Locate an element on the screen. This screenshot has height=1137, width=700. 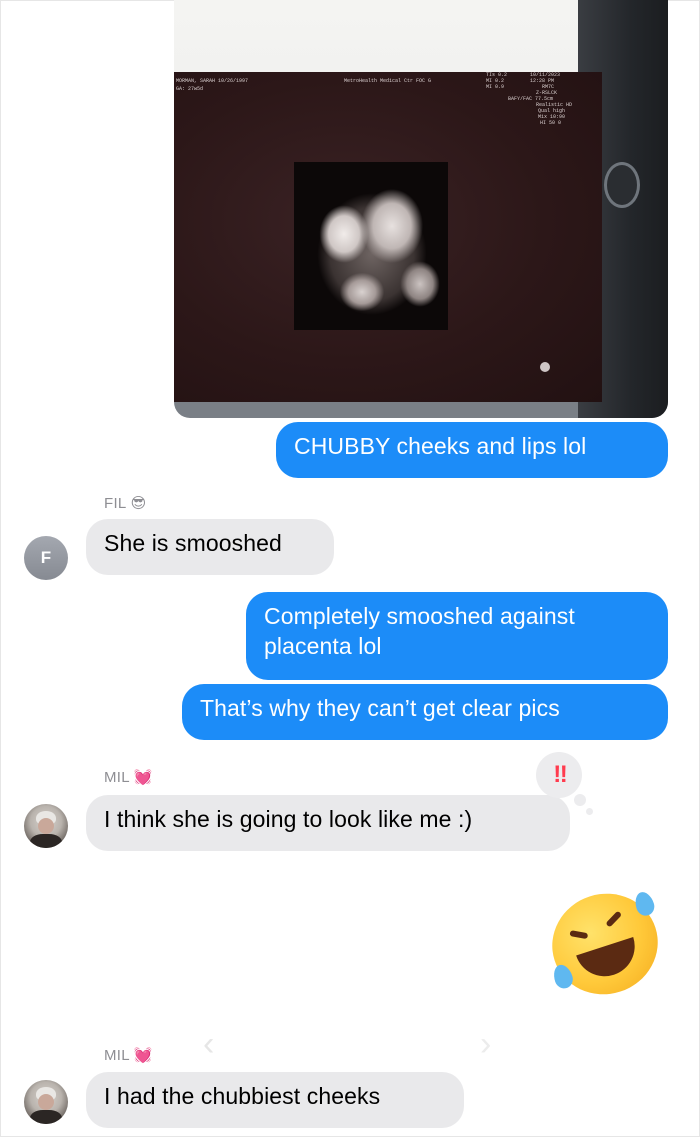
tapback-exclamation-icon: ‼ is located at coordinates (560, 774).